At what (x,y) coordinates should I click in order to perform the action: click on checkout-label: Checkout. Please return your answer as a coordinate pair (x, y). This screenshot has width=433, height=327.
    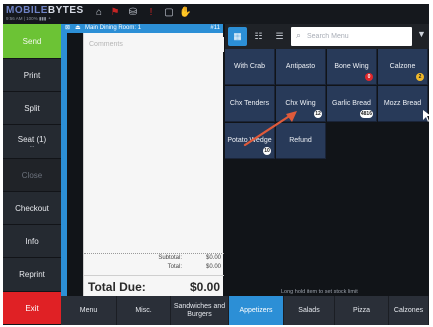
    Looking at the image, I should click on (32, 208).